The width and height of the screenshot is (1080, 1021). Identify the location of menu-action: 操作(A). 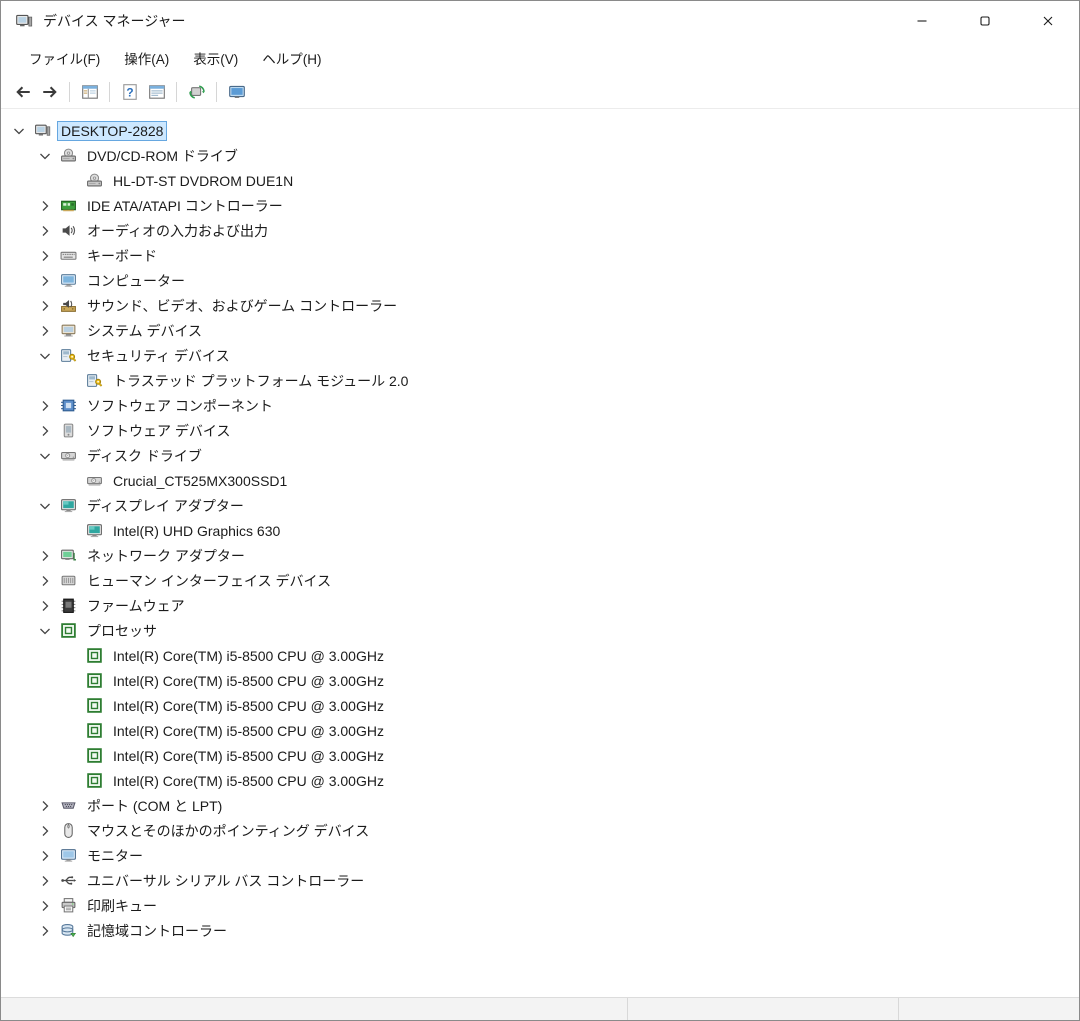
(146, 58).